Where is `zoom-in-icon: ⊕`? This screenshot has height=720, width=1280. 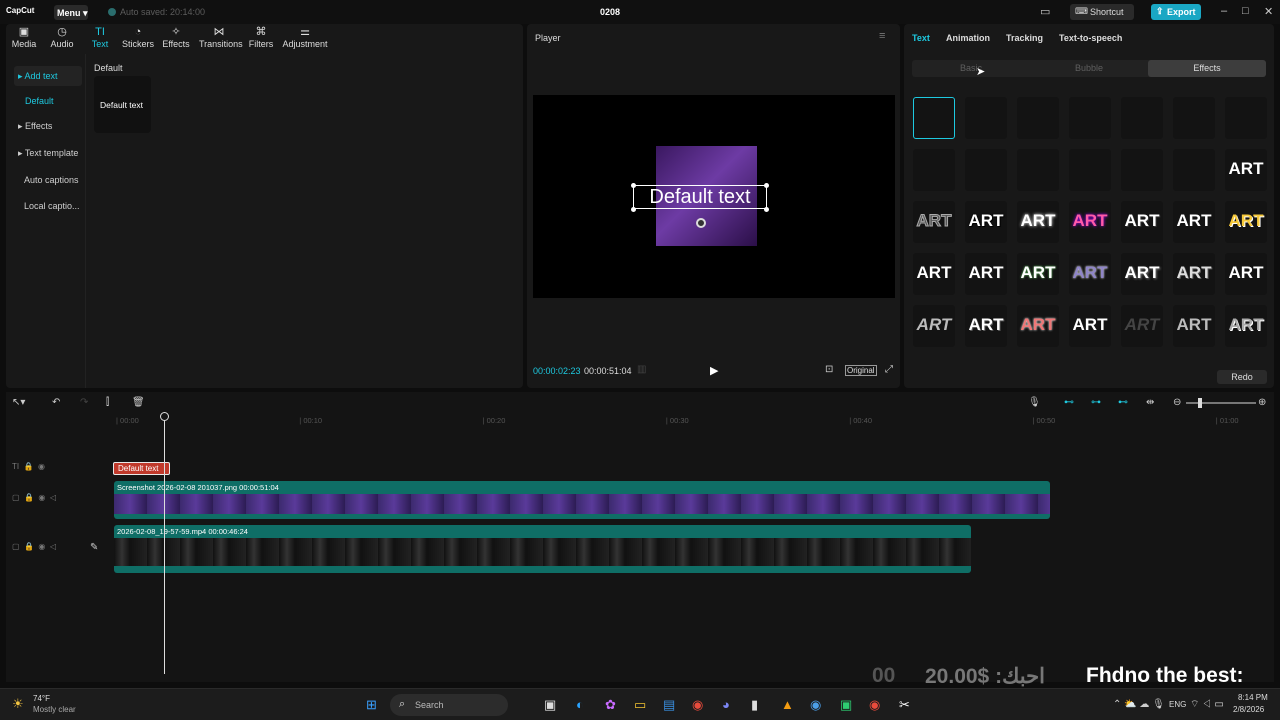
zoom-in-icon: ⊕ is located at coordinates (1262, 402).